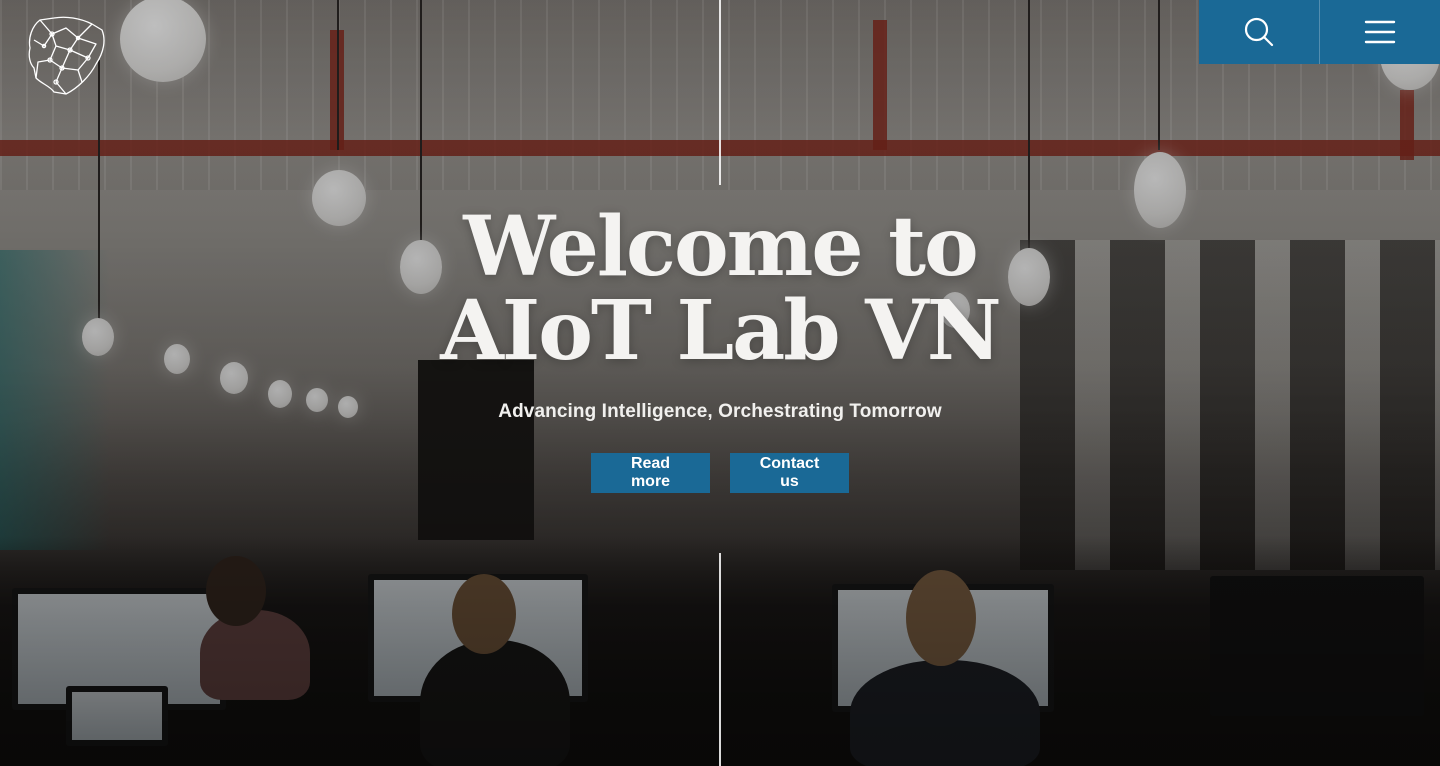  I want to click on header-actions, so click(1319, 32).